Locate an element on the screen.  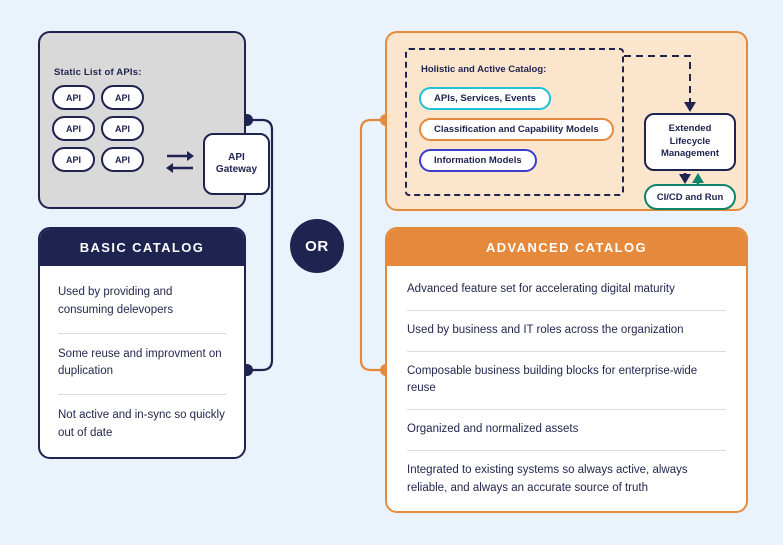
arrow-down-icon is located at coordinates (685, 179).